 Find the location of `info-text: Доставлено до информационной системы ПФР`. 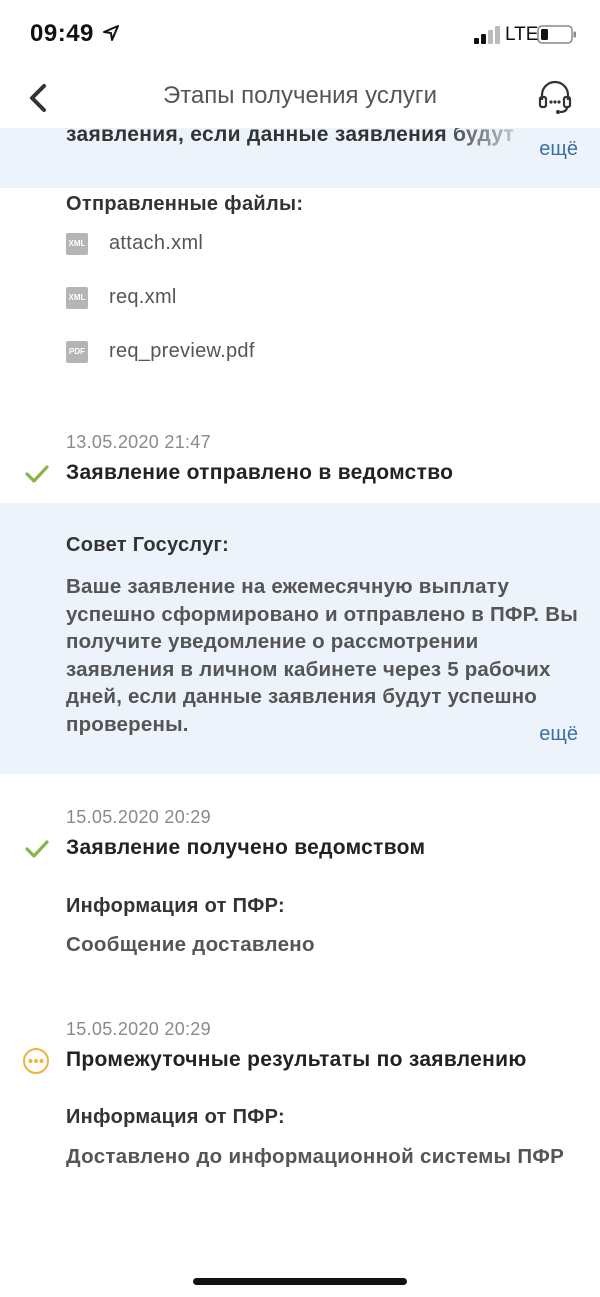

info-text: Доставлено до информационной системы ПФР is located at coordinates (315, 1156).